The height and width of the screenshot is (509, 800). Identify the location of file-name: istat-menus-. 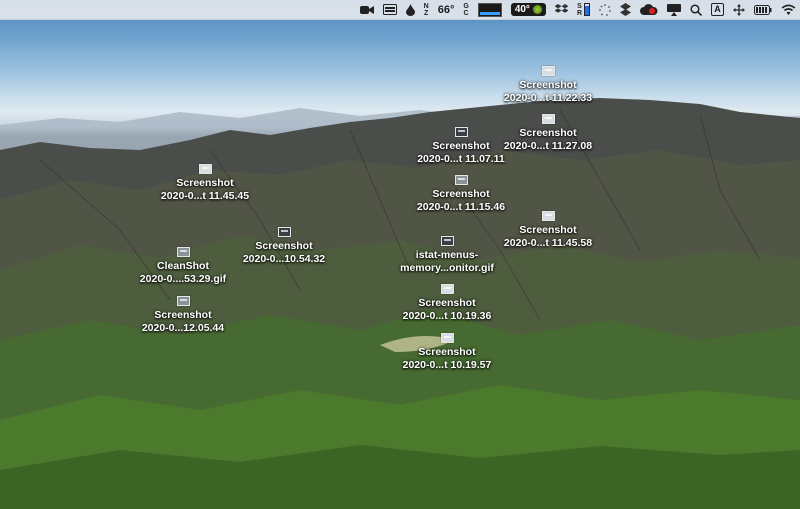
(447, 255).